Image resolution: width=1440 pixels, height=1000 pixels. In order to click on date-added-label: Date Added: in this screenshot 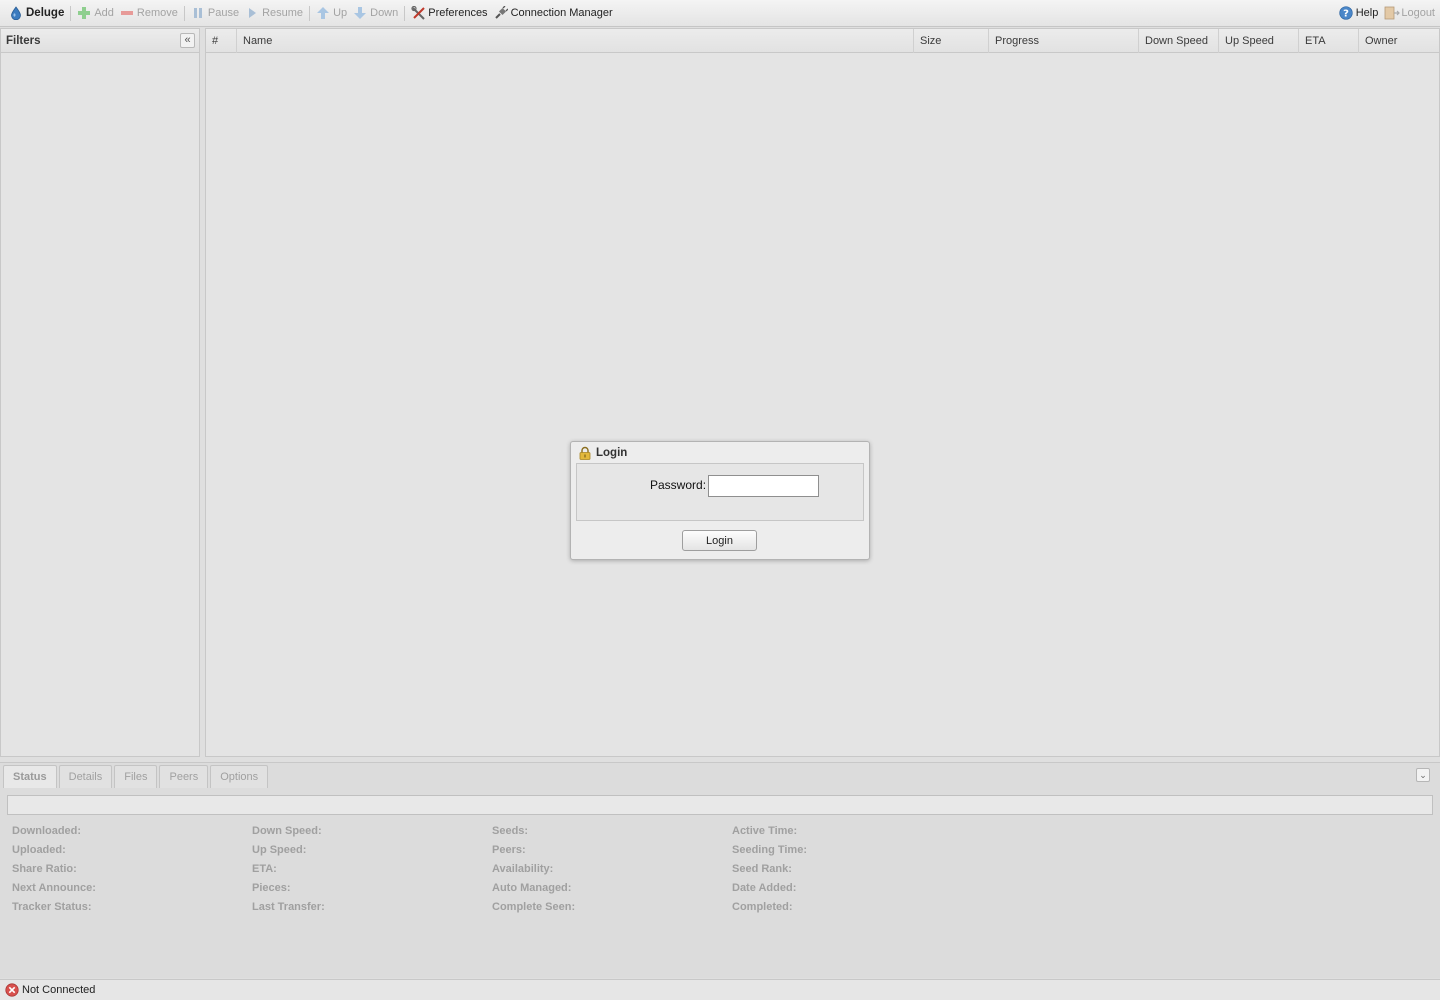, I will do `click(764, 888)`.